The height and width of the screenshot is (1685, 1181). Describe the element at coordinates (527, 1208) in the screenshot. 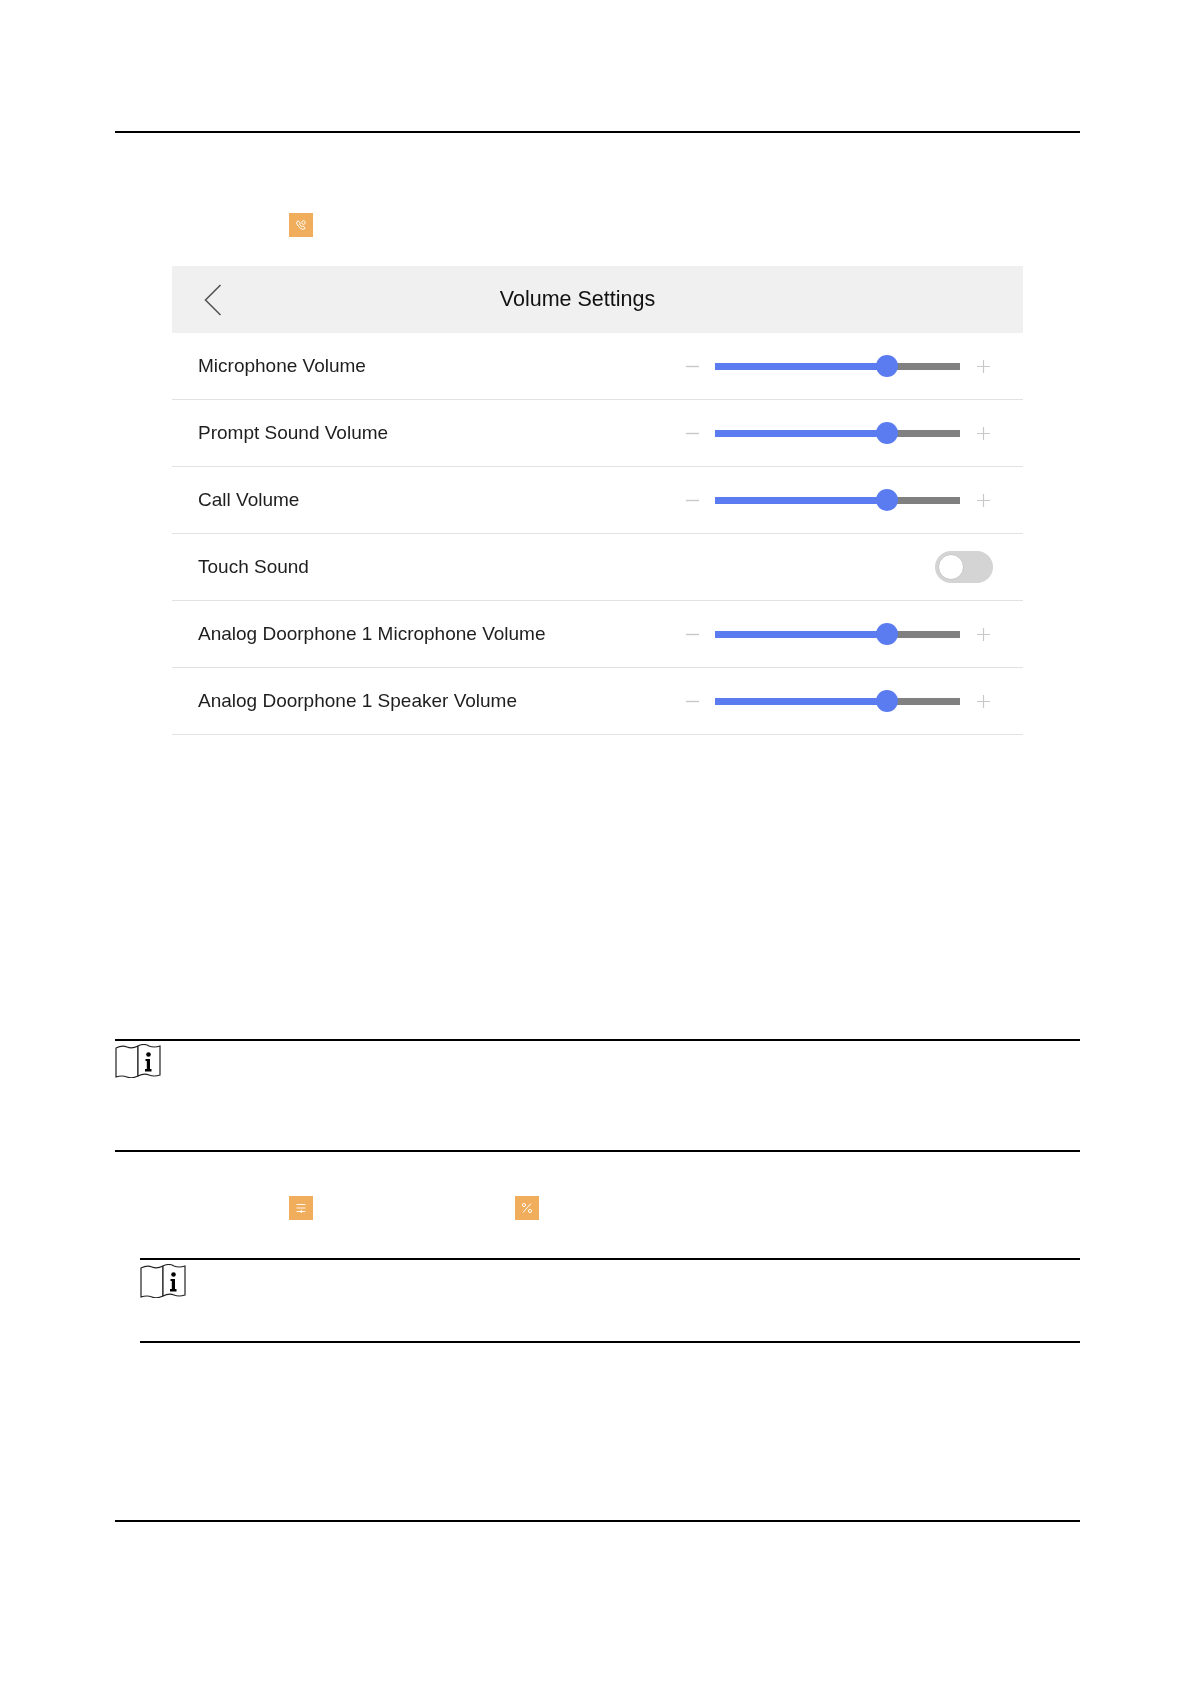

I see `percent-tile-icon` at that location.